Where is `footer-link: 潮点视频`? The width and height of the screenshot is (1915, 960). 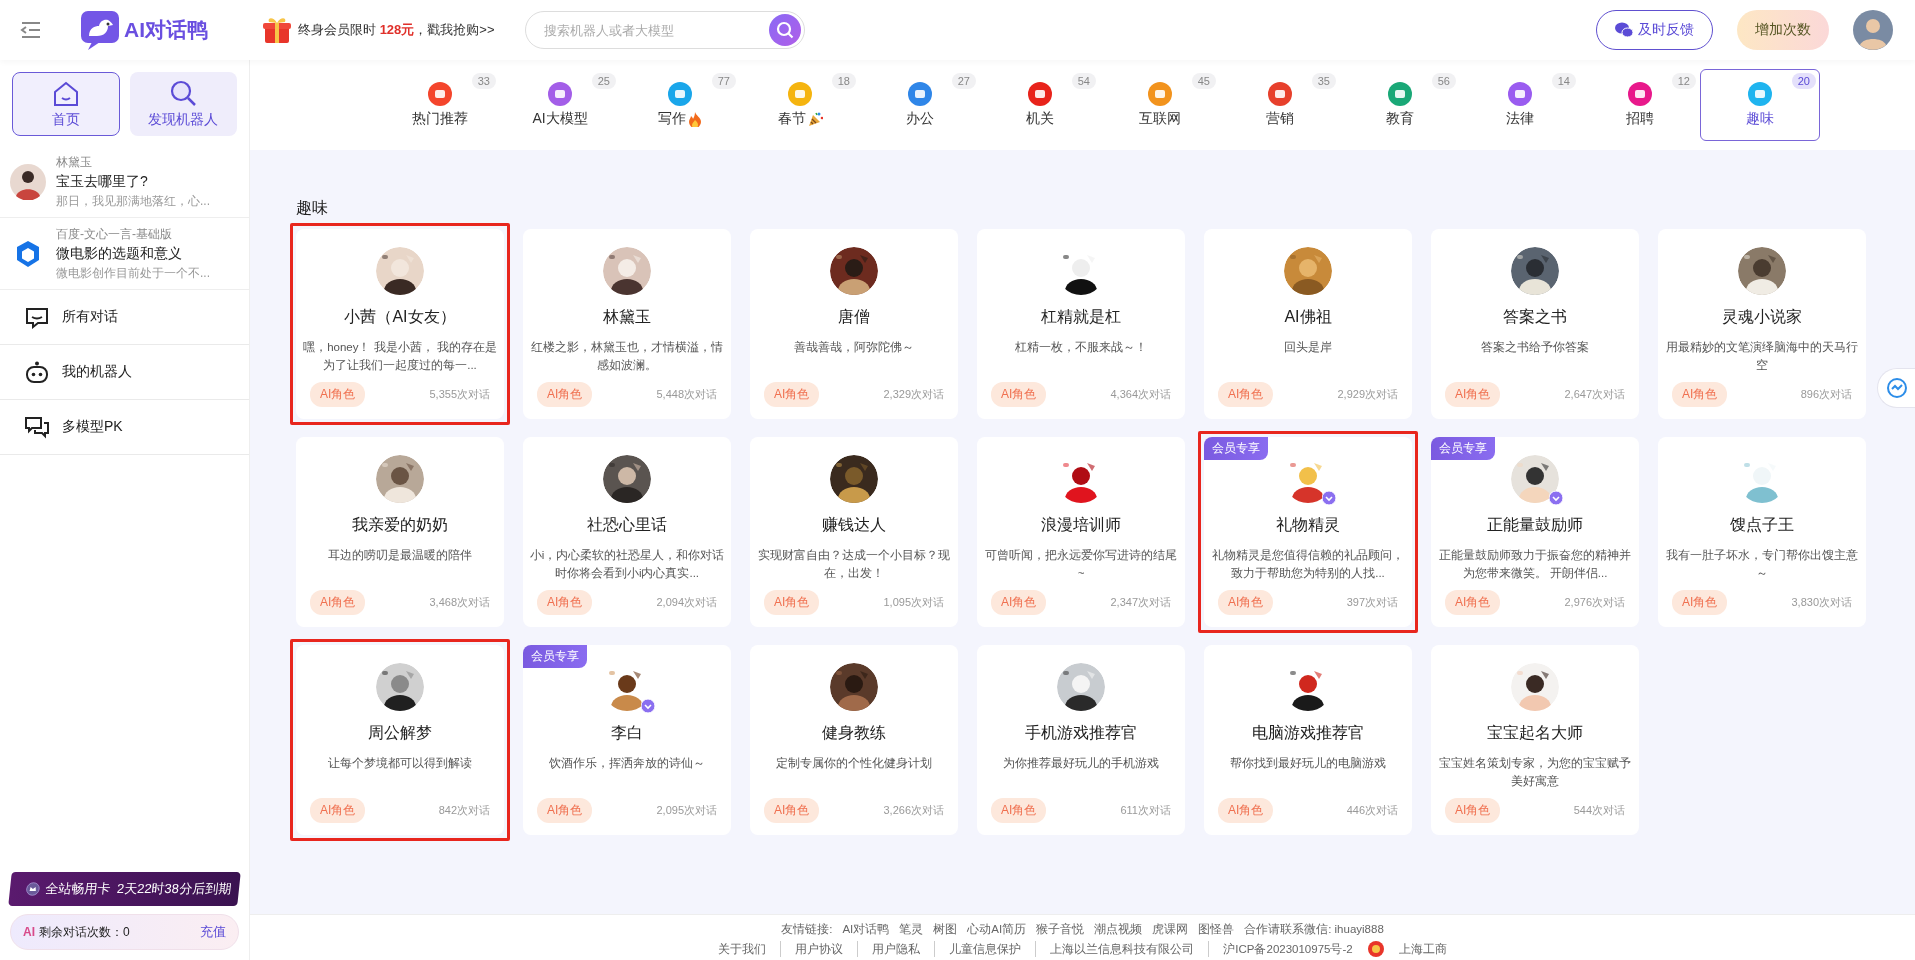 footer-link: 潮点视频 is located at coordinates (1118, 929).